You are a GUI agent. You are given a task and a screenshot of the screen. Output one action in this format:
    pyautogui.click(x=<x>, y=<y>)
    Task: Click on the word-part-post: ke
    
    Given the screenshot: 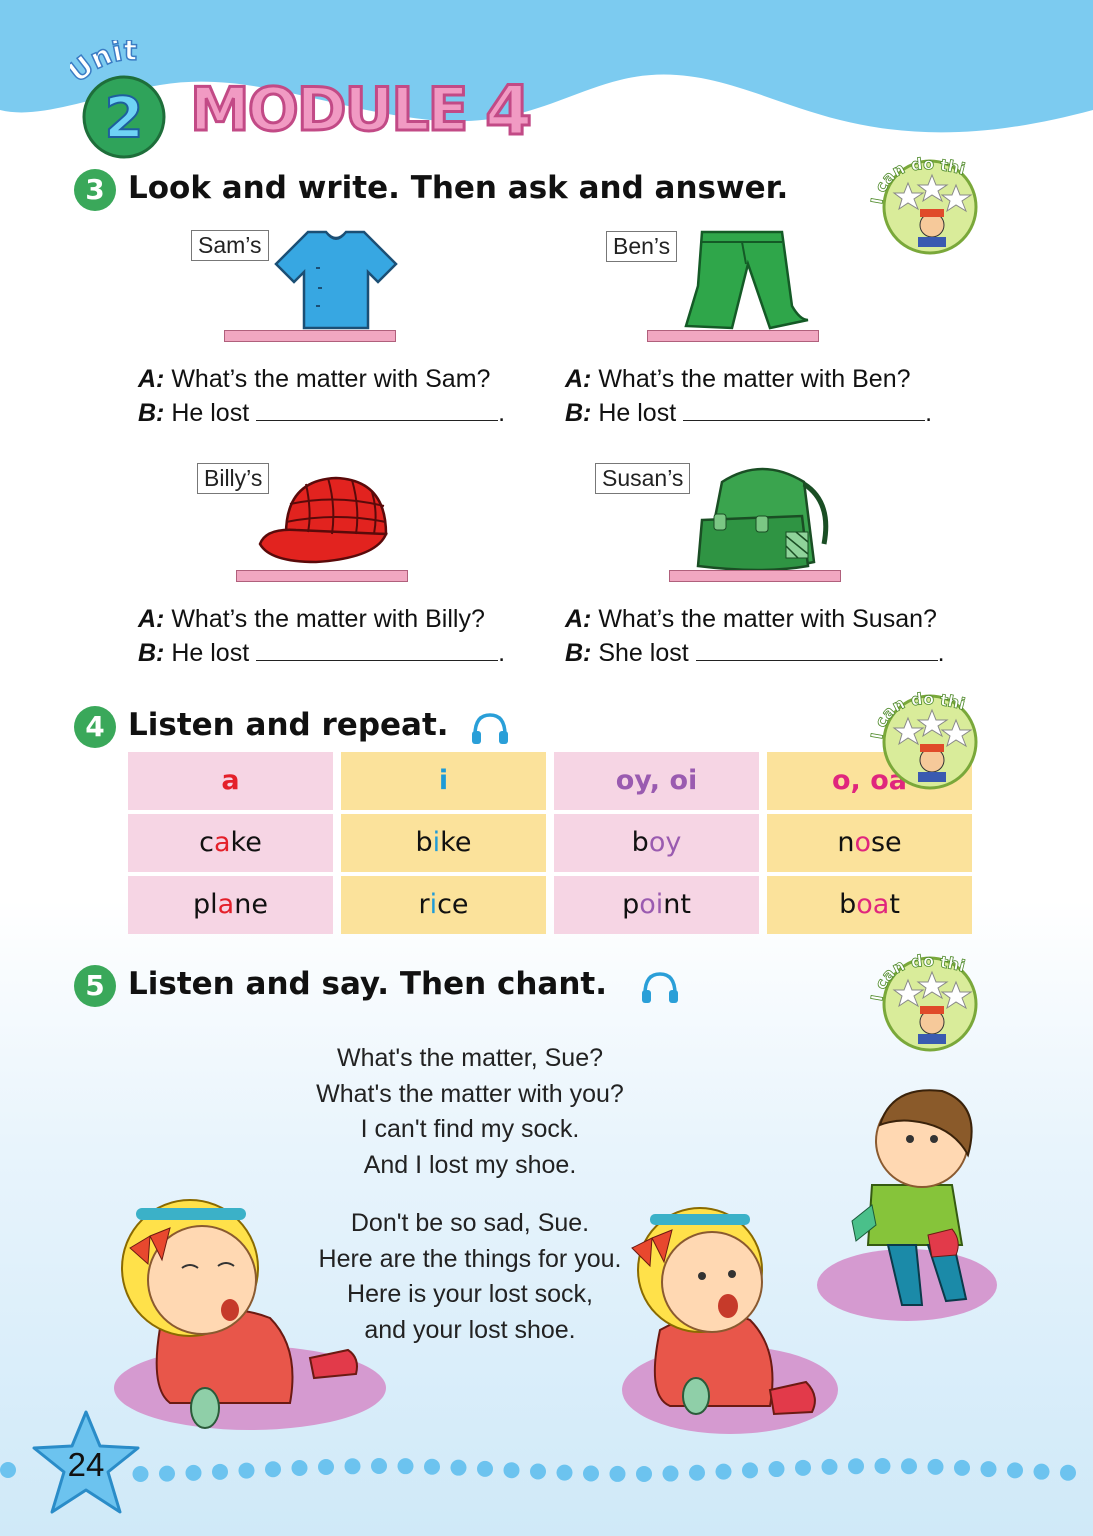 What is the action you would take?
    pyautogui.click(x=456, y=842)
    